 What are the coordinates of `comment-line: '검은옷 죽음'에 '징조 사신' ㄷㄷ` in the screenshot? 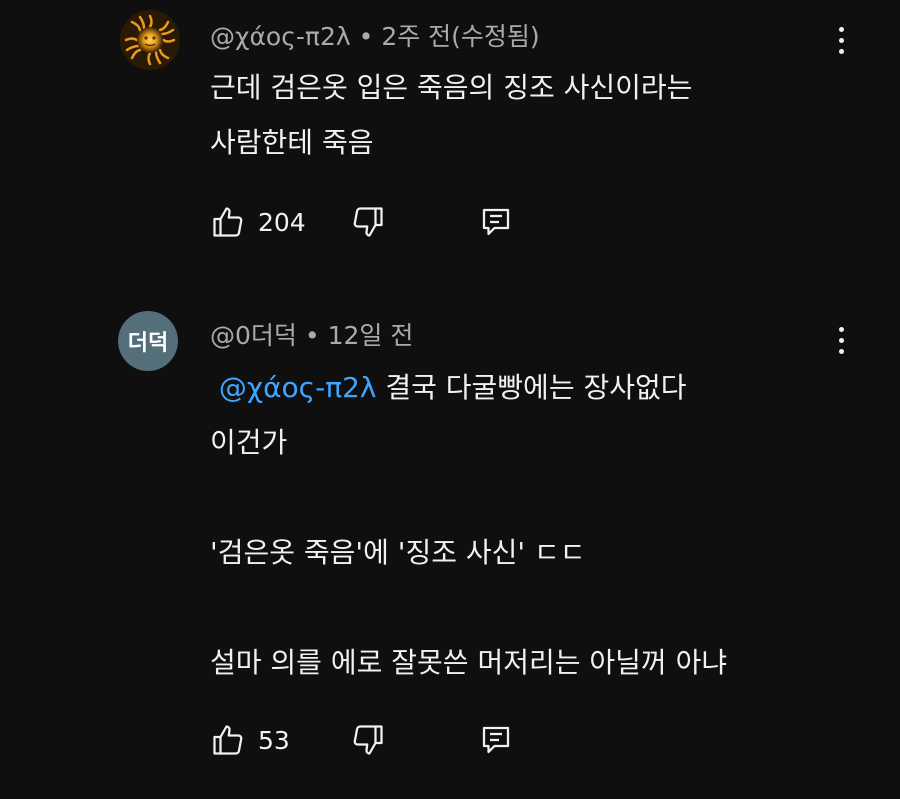 It's located at (398, 552).